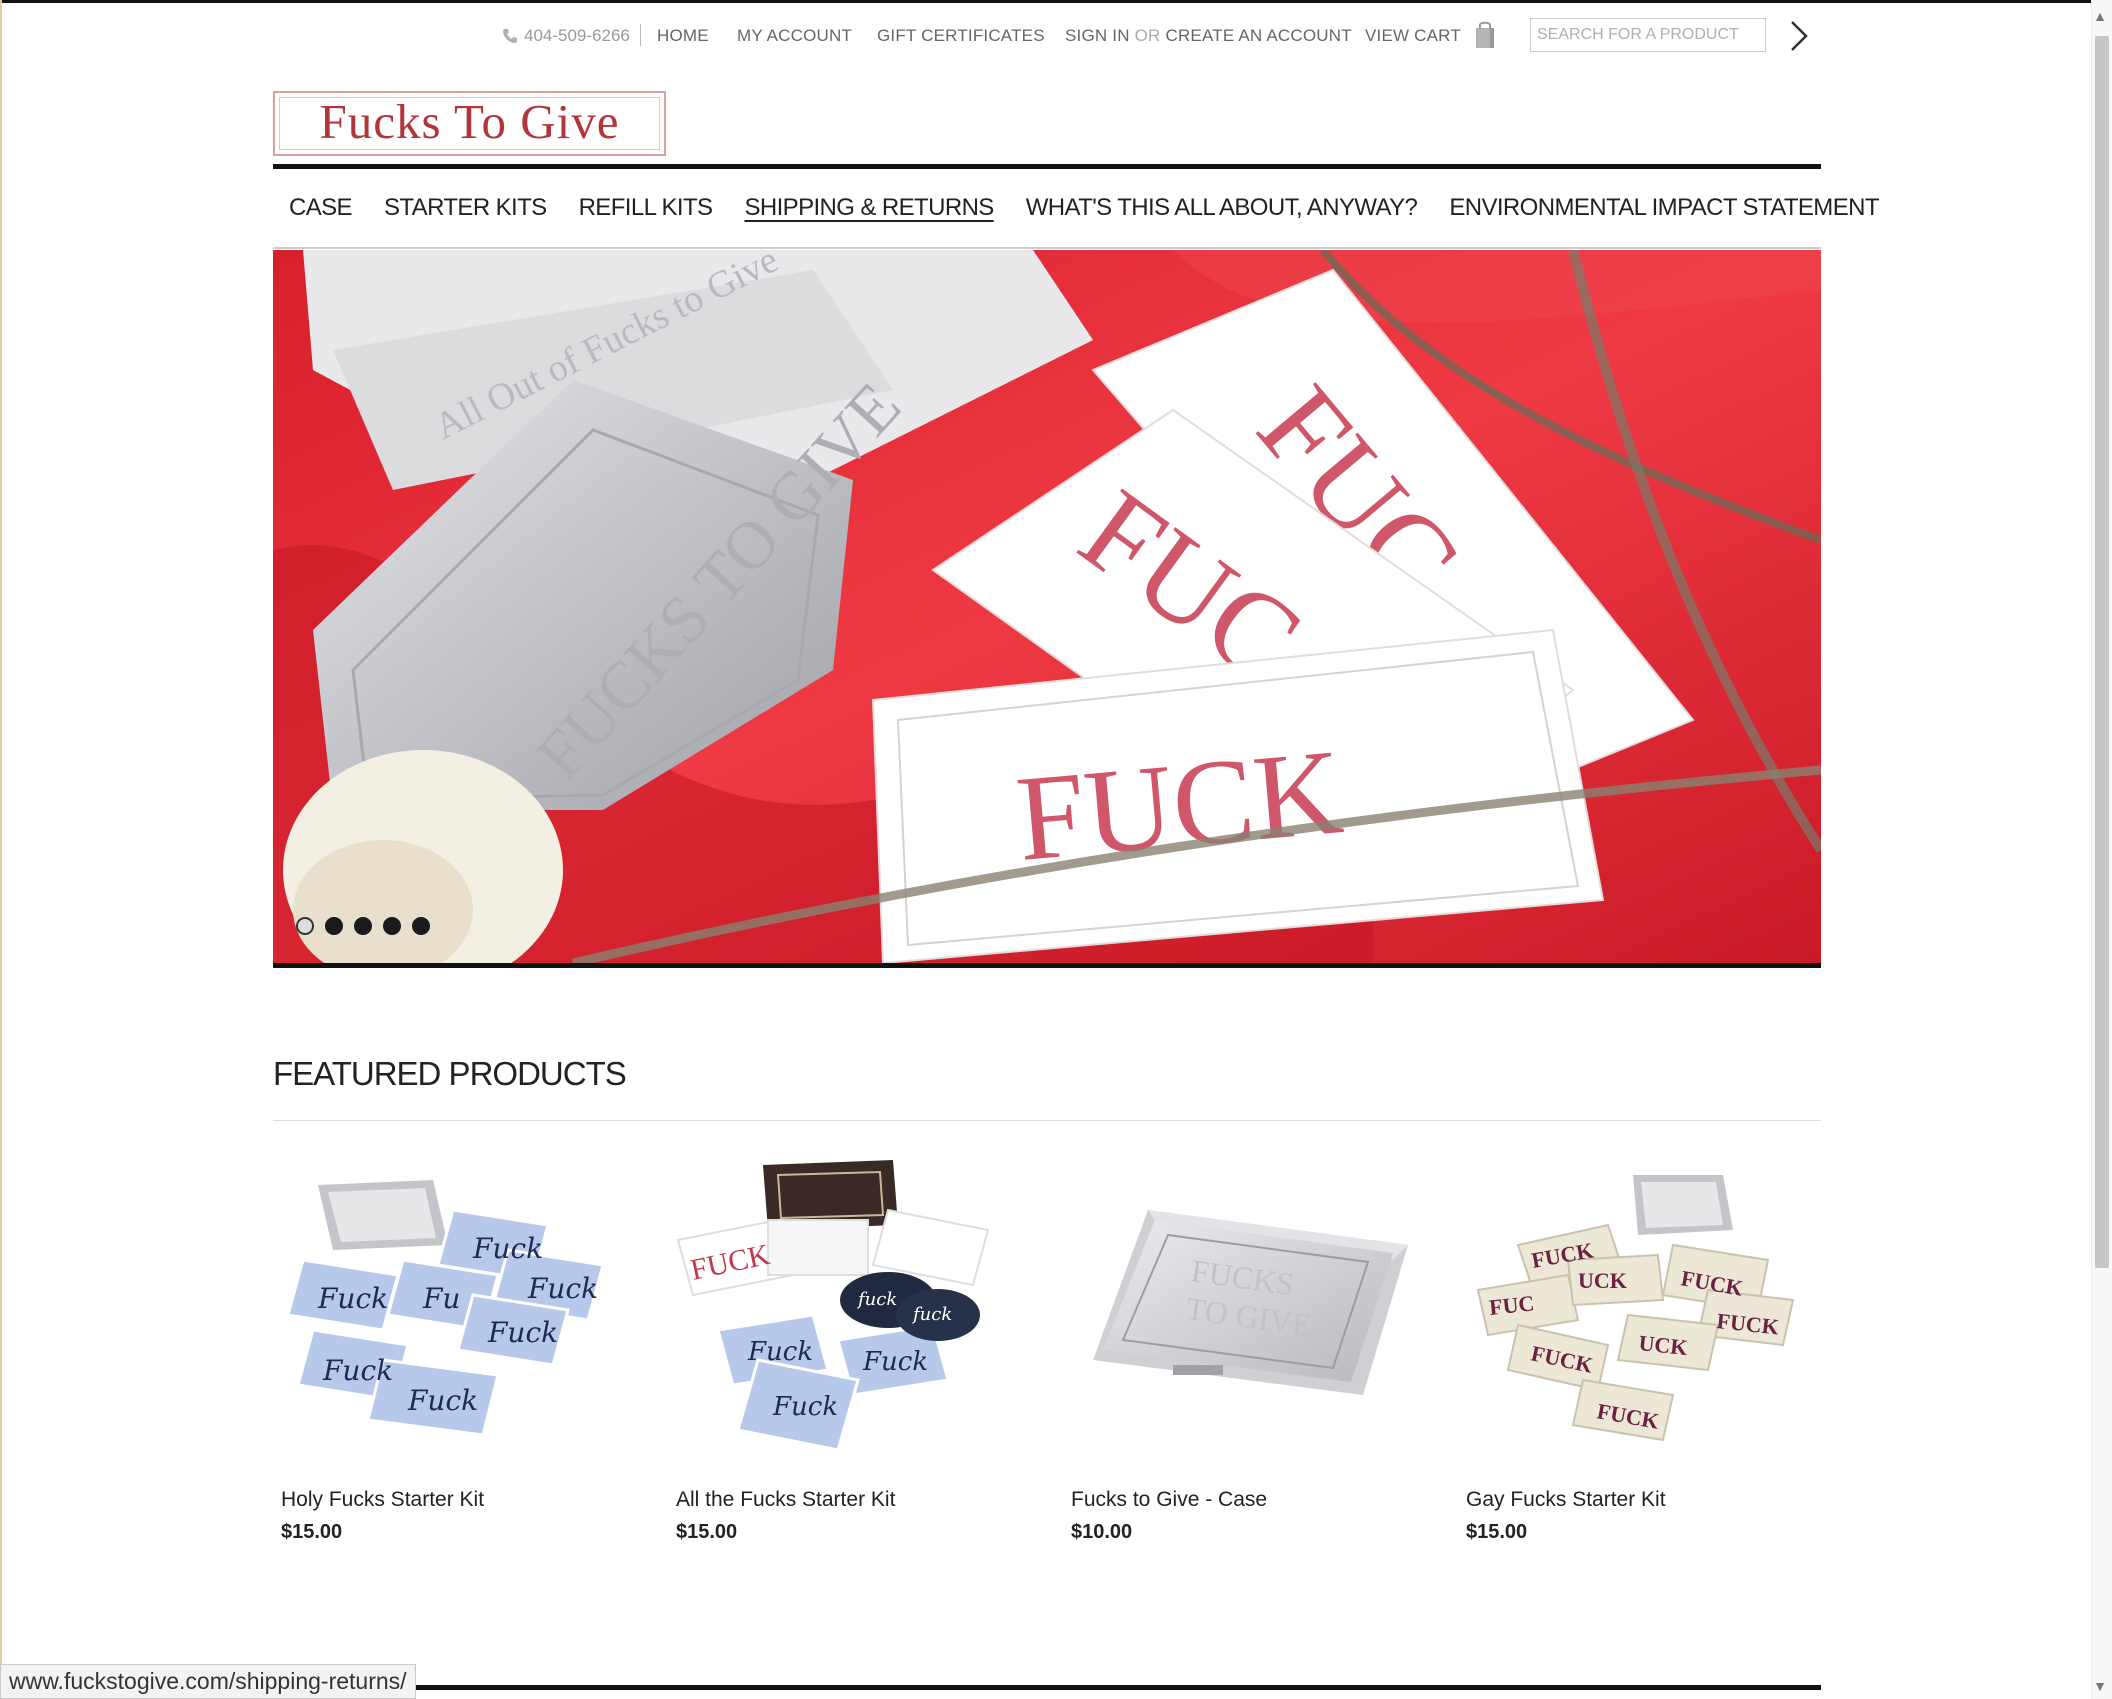 This screenshot has width=2112, height=1699. What do you see at coordinates (646, 208) in the screenshot?
I see `nav-item-refill-kits: REFILL KITS` at bounding box center [646, 208].